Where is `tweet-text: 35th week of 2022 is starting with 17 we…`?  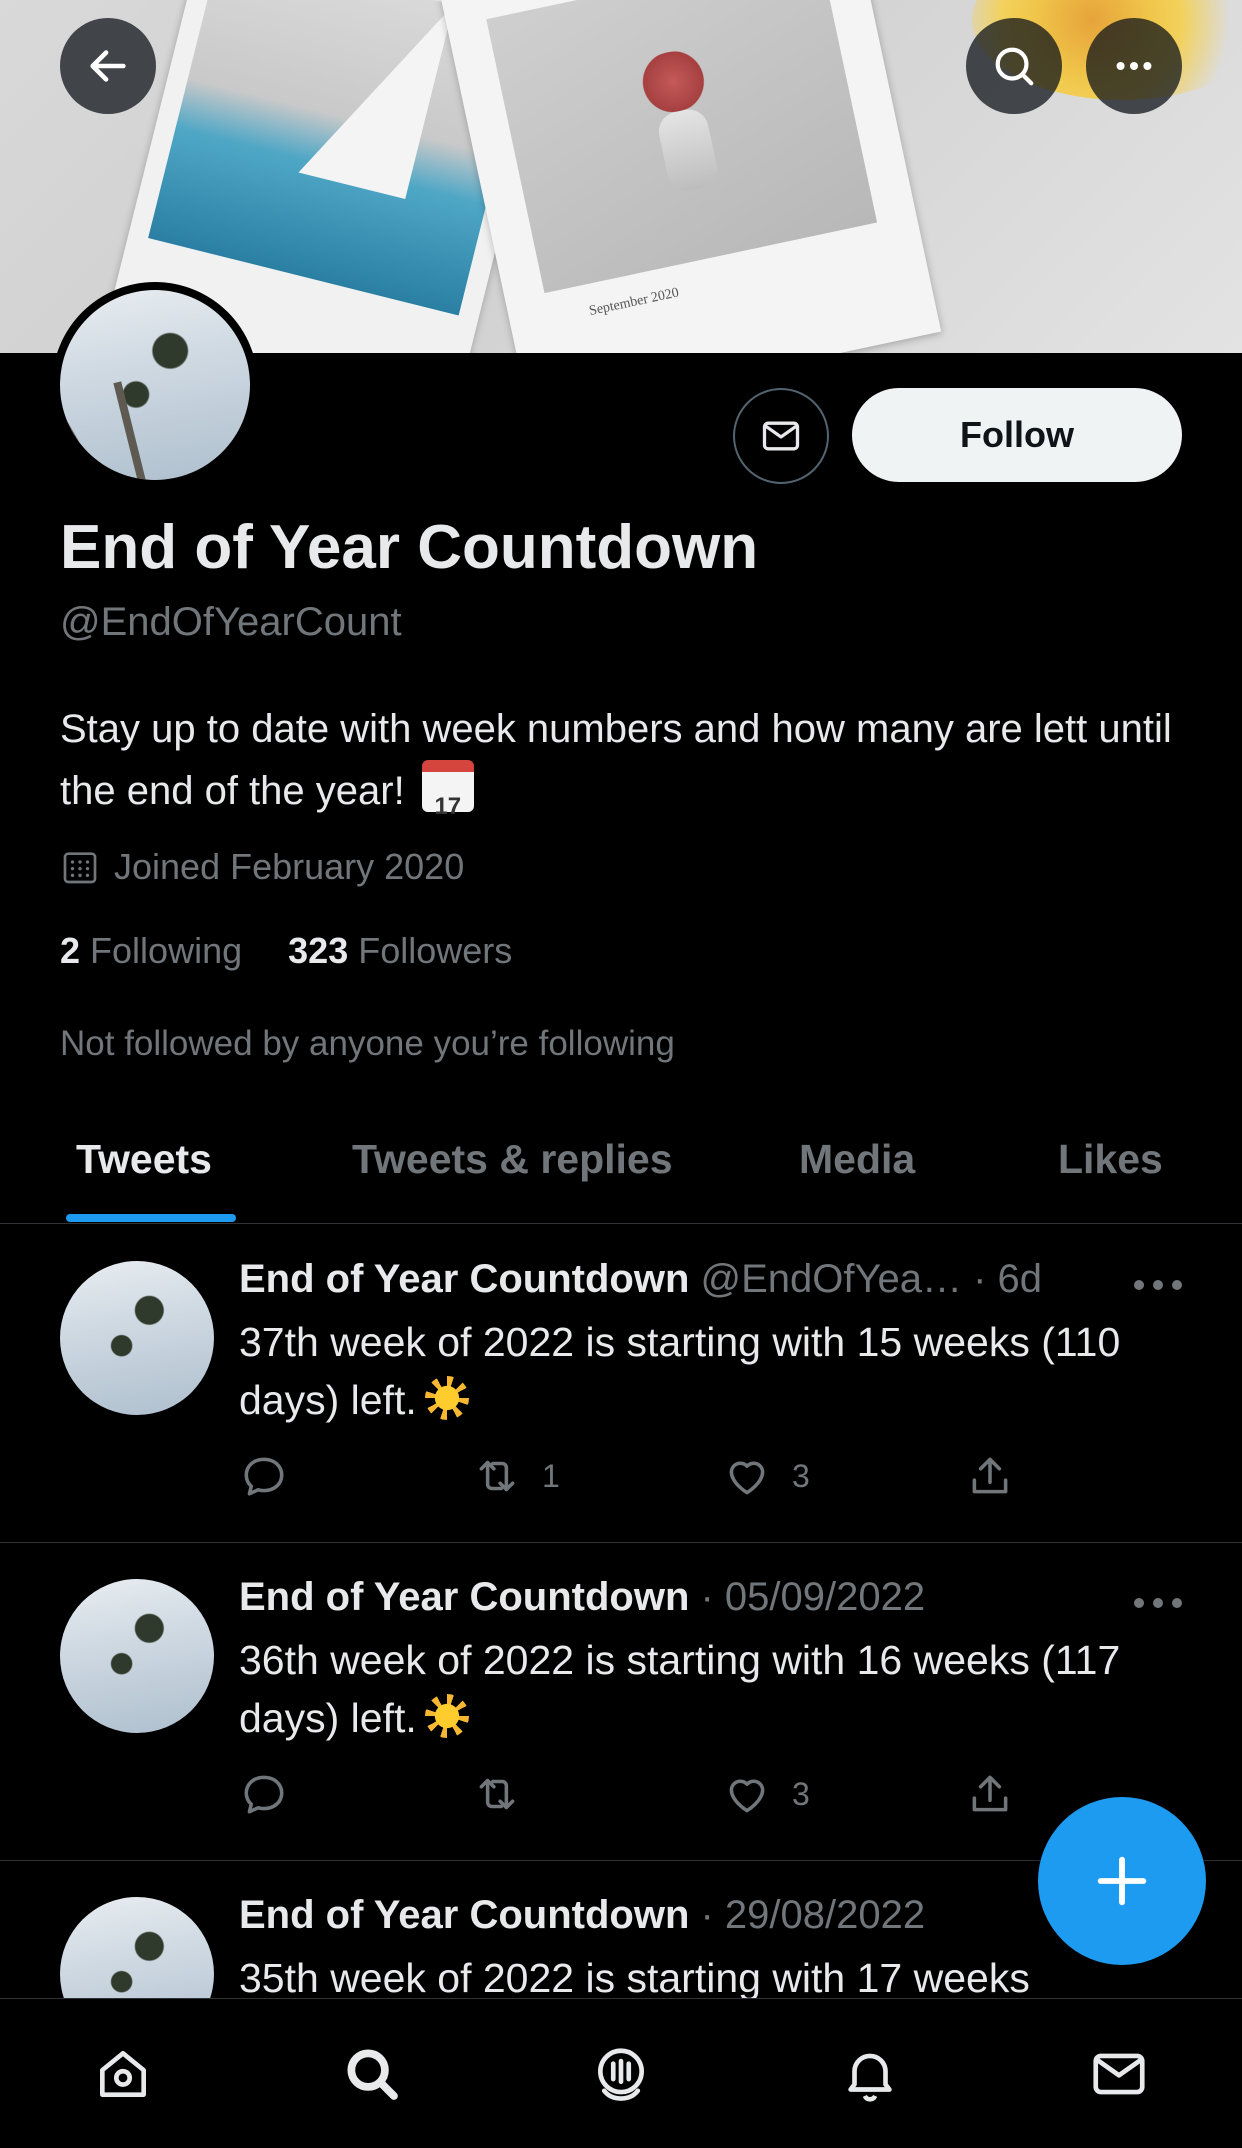 tweet-text: 35th week of 2022 is starting with 17 we… is located at coordinates (699, 1973).